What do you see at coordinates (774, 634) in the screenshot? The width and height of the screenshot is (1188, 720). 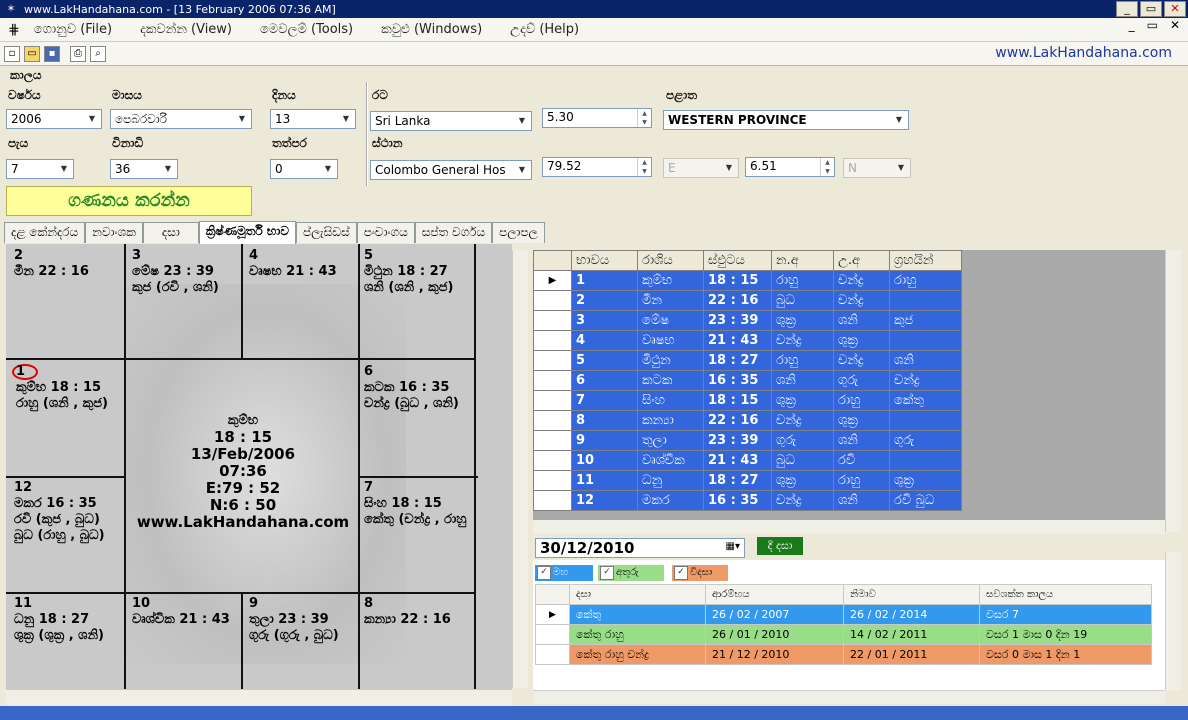 I see `dasha-cell: 26 / 01 / 2010` at bounding box center [774, 634].